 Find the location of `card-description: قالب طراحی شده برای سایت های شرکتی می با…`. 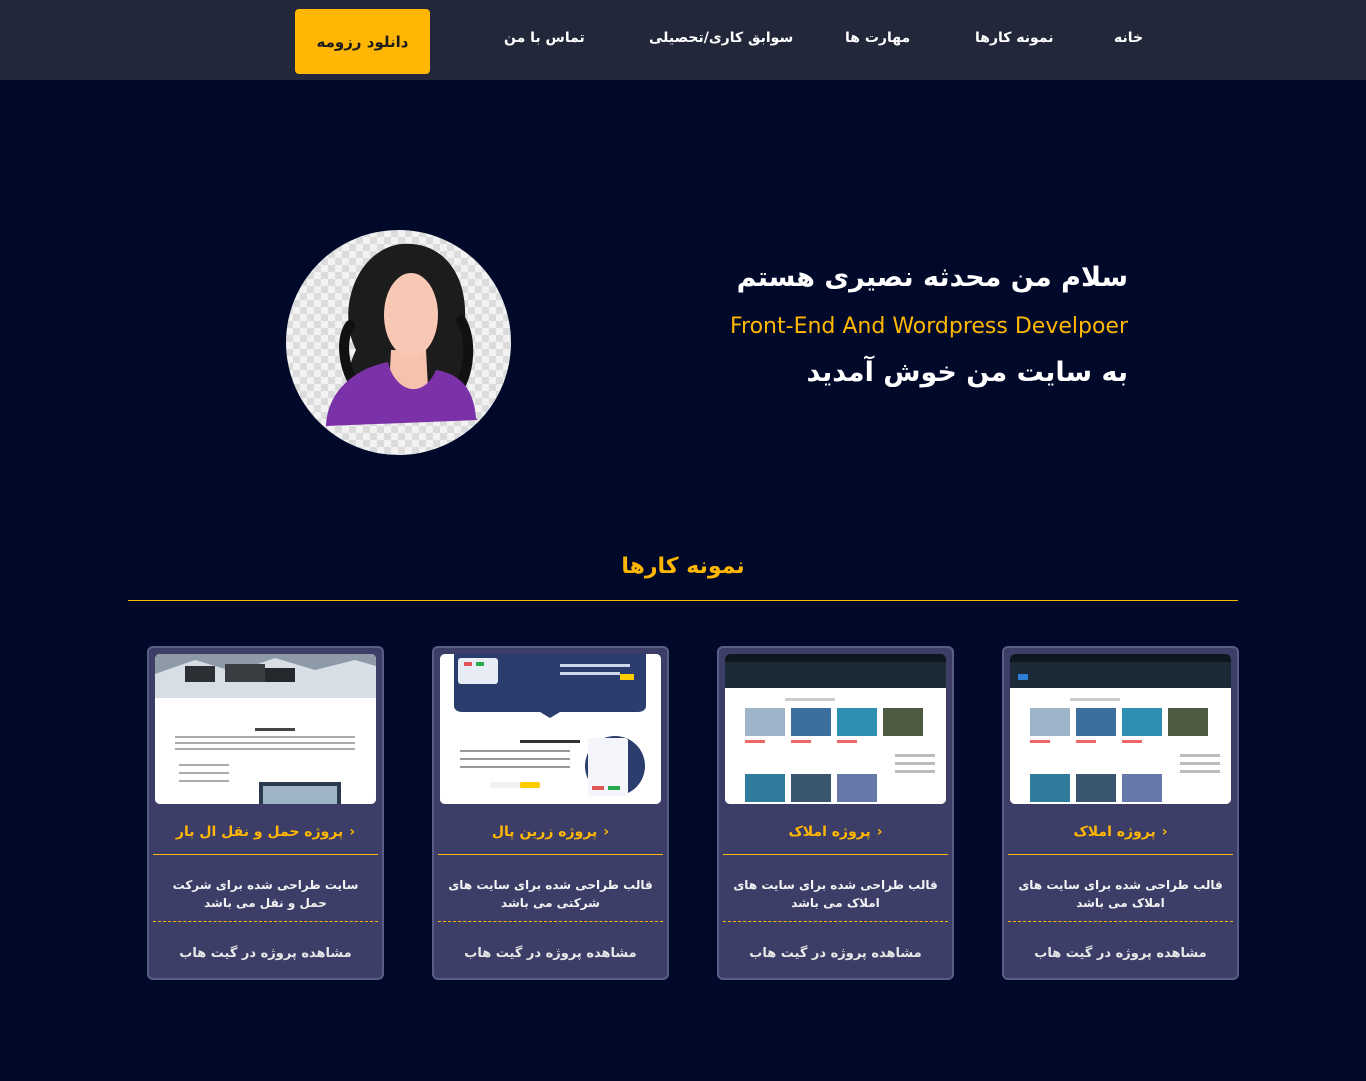

card-description: قالب طراحی شده برای سایت های شرکتی می با… is located at coordinates (550, 894).